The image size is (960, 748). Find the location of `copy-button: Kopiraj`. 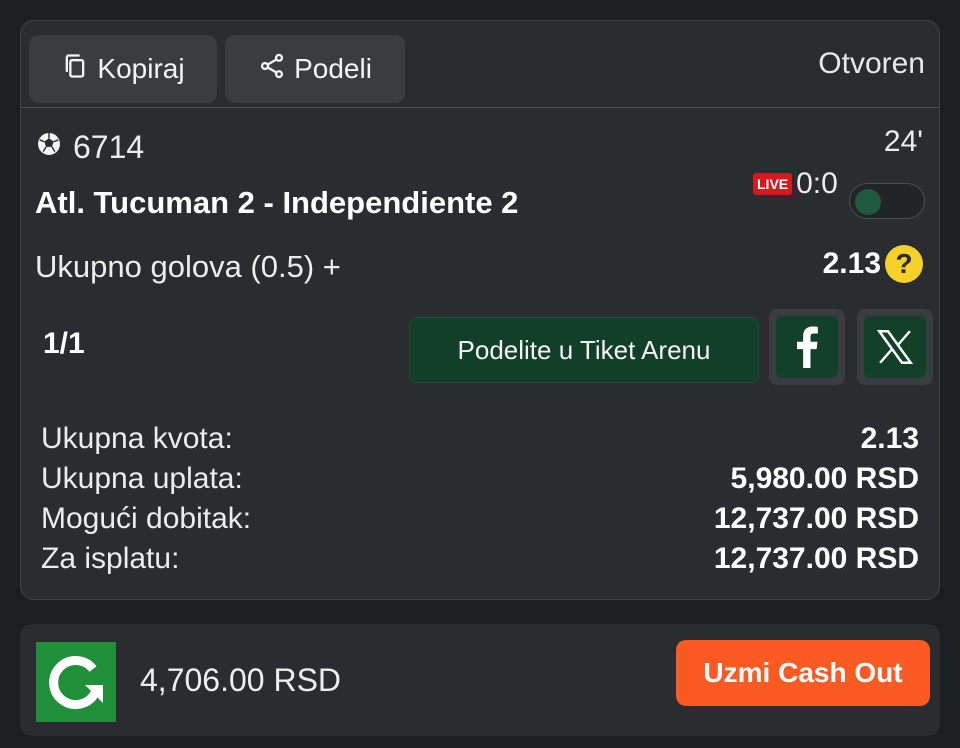

copy-button: Kopiraj is located at coordinates (123, 69).